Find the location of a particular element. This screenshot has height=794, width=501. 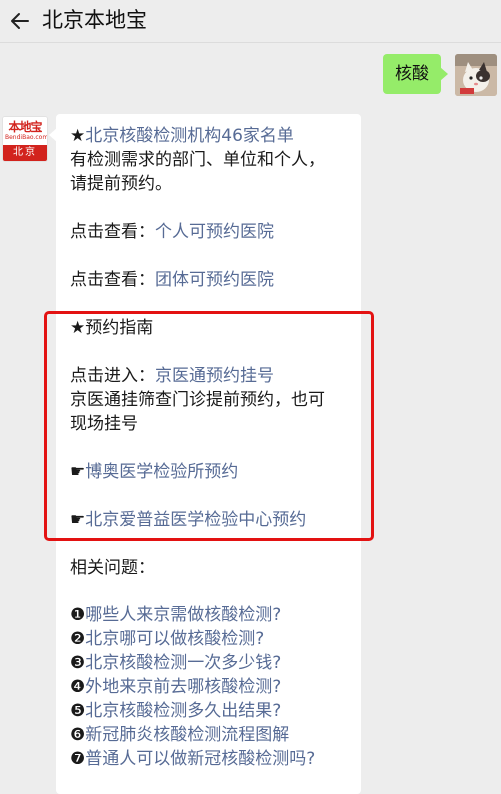

number-badge-icon: ❷ is located at coordinates (78, 639).